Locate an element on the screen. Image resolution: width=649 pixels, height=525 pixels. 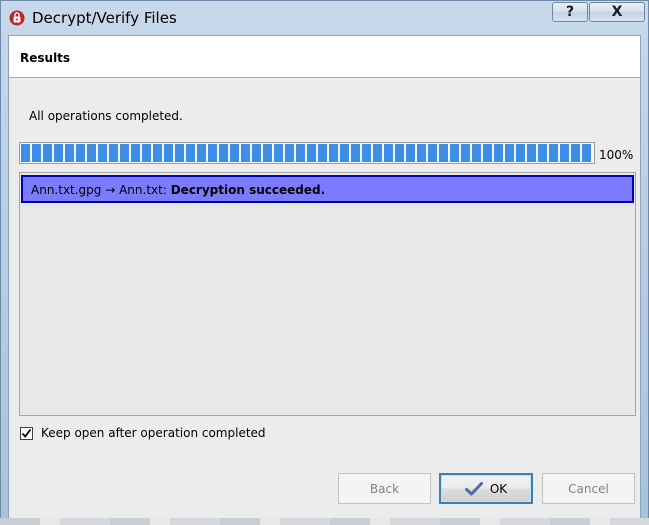
back-button: Back is located at coordinates (384, 488).